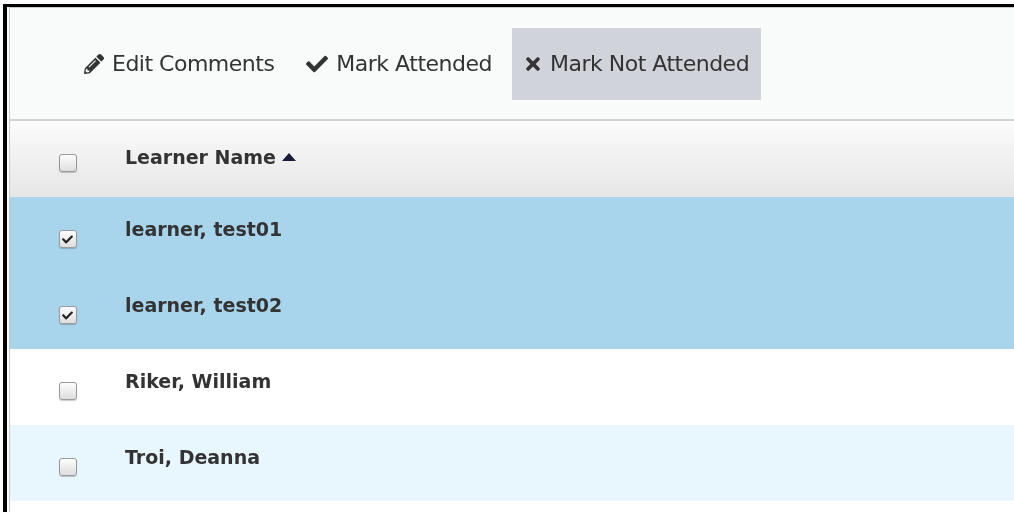 This screenshot has width=1014, height=512. Describe the element at coordinates (192, 457) in the screenshot. I see `learner-name: Troi, Deanna` at that location.